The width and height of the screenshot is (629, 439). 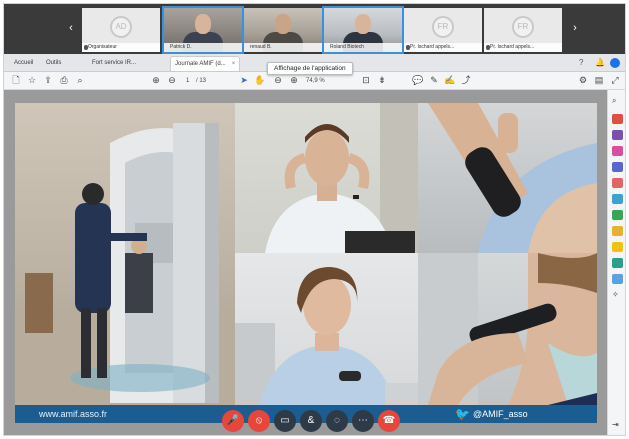 What do you see at coordinates (16, 80) in the screenshot?
I see `new-file-icon: 🗋` at bounding box center [16, 80].